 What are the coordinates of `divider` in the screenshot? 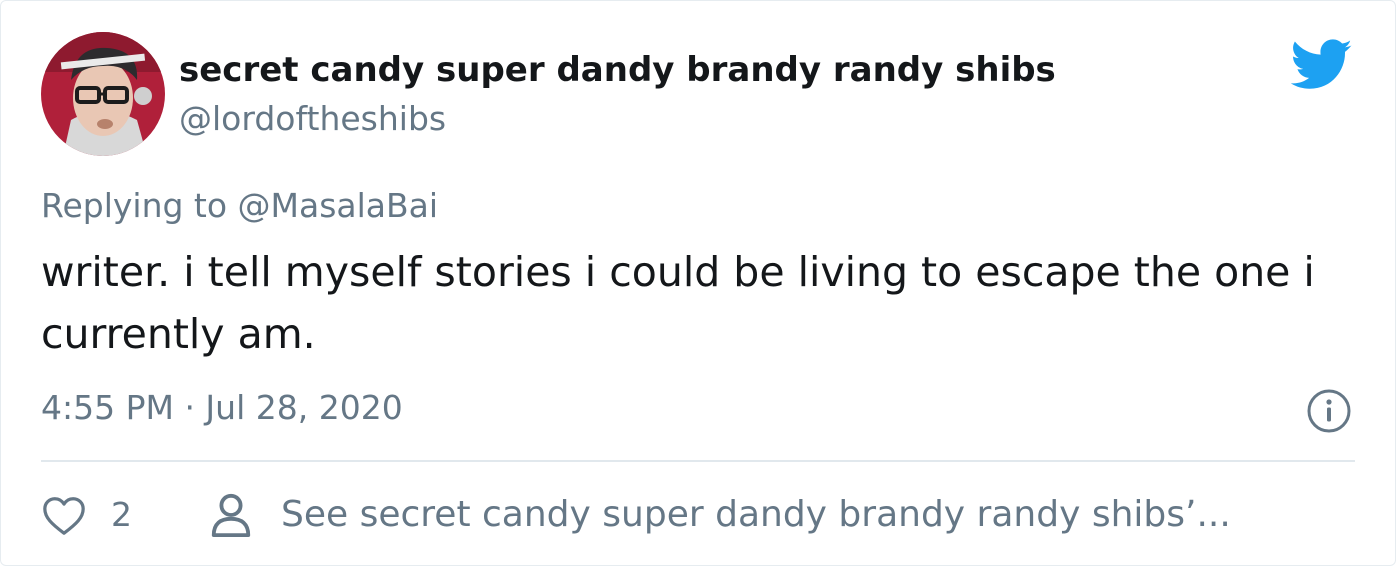 It's located at (698, 461).